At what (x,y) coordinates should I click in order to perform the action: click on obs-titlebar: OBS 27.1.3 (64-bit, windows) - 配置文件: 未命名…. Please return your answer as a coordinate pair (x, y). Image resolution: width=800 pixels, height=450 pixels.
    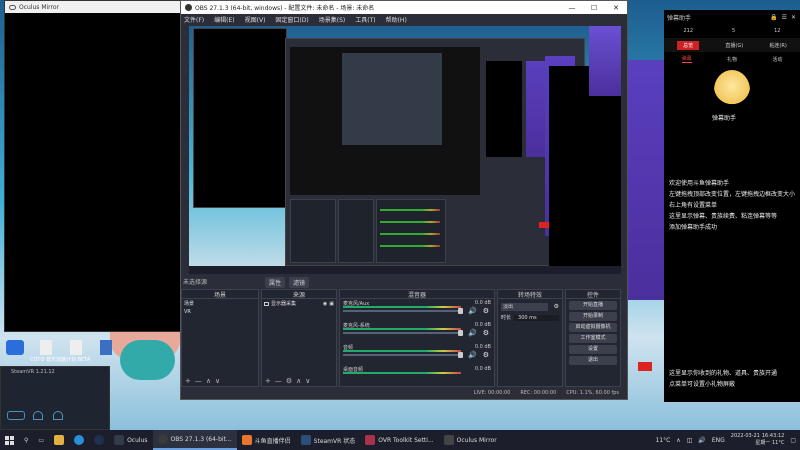
    Looking at the image, I should click on (404, 7).